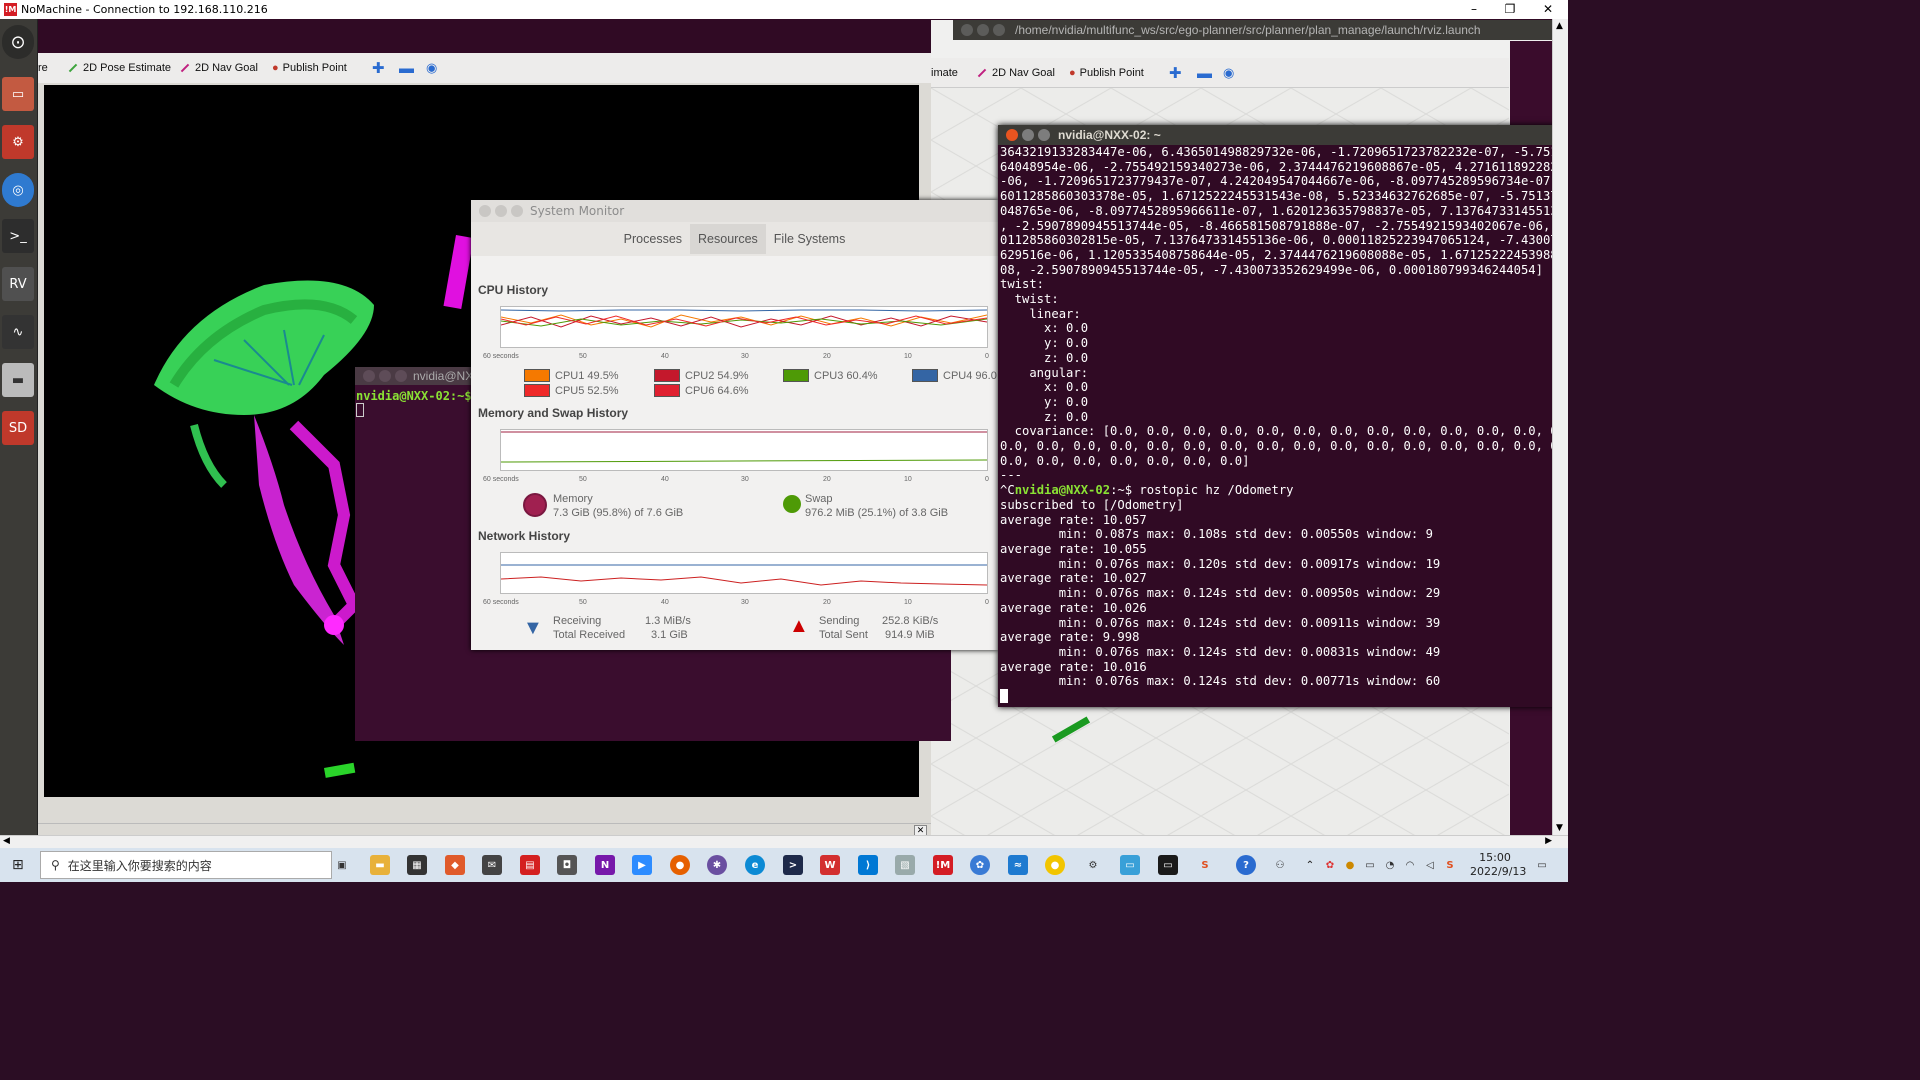 The width and height of the screenshot is (1920, 1080). Describe the element at coordinates (920, 830) in the screenshot. I see `close-panel-icon: ✕` at that location.